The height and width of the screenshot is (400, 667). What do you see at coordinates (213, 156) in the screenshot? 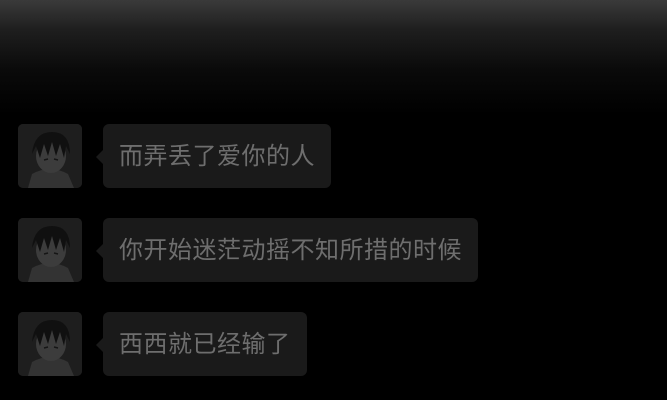
I see `message-bubble: 而弄丢了爱你的人` at bounding box center [213, 156].